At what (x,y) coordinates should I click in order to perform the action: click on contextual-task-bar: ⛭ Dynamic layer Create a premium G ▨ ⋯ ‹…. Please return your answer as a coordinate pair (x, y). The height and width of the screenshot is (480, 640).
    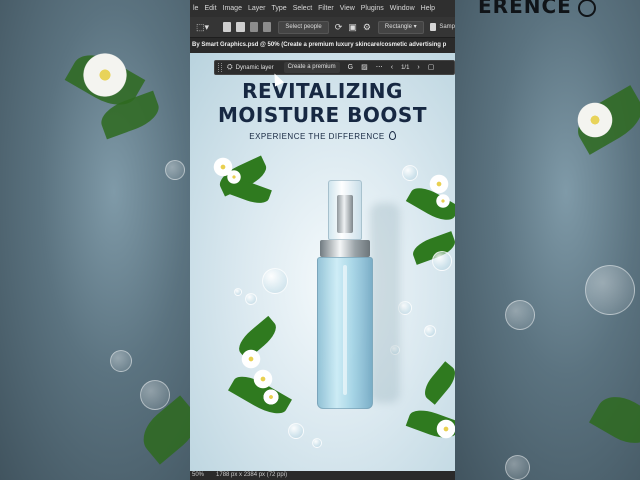
    Looking at the image, I should click on (334, 67).